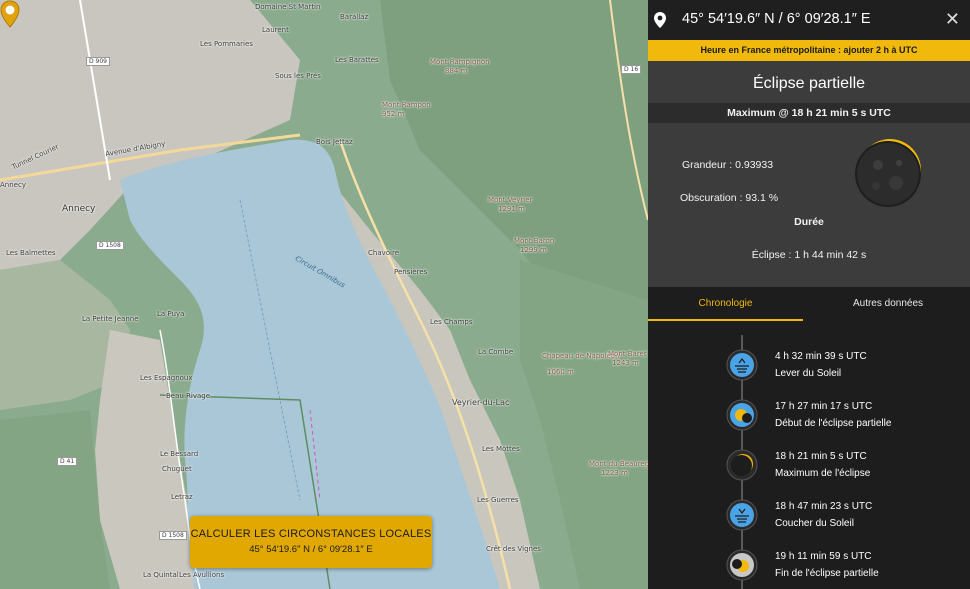 This screenshot has height=589, width=970. Describe the element at coordinates (110, 245) in the screenshot. I see `road-badge-d1508: D 1508` at that location.